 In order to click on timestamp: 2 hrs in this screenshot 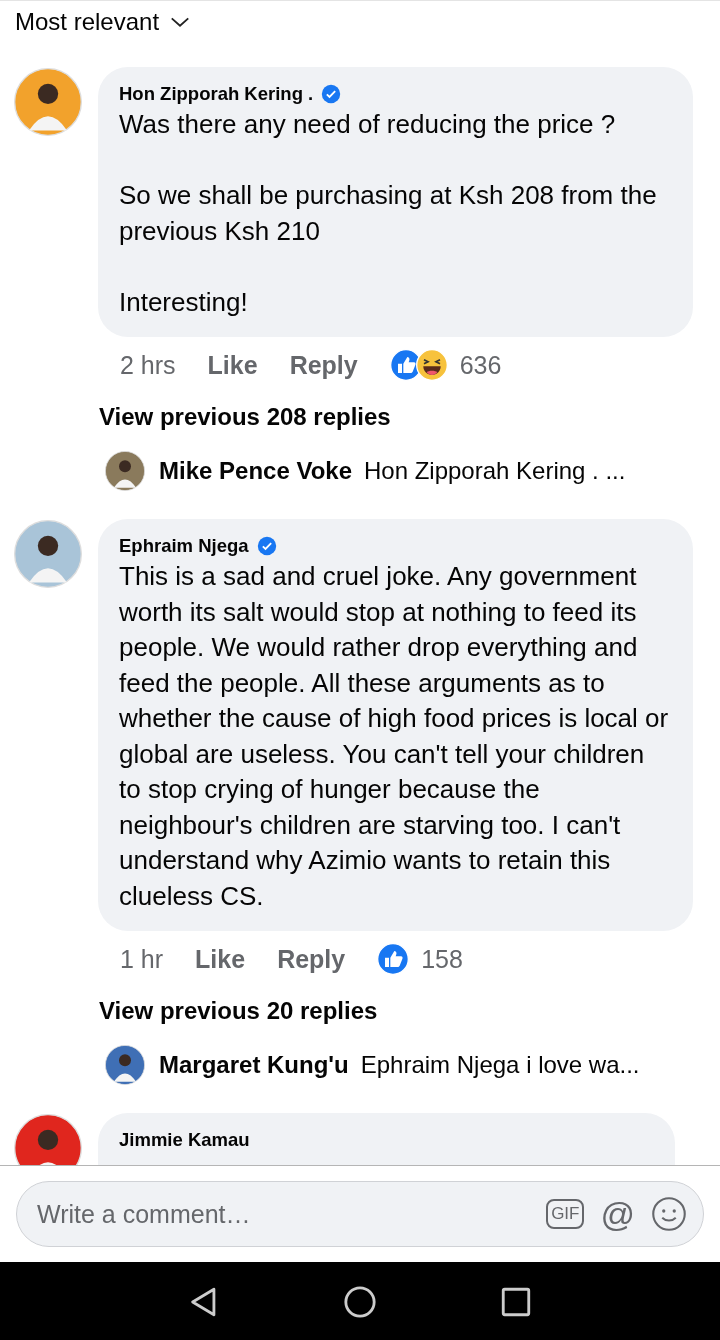, I will do `click(148, 365)`.